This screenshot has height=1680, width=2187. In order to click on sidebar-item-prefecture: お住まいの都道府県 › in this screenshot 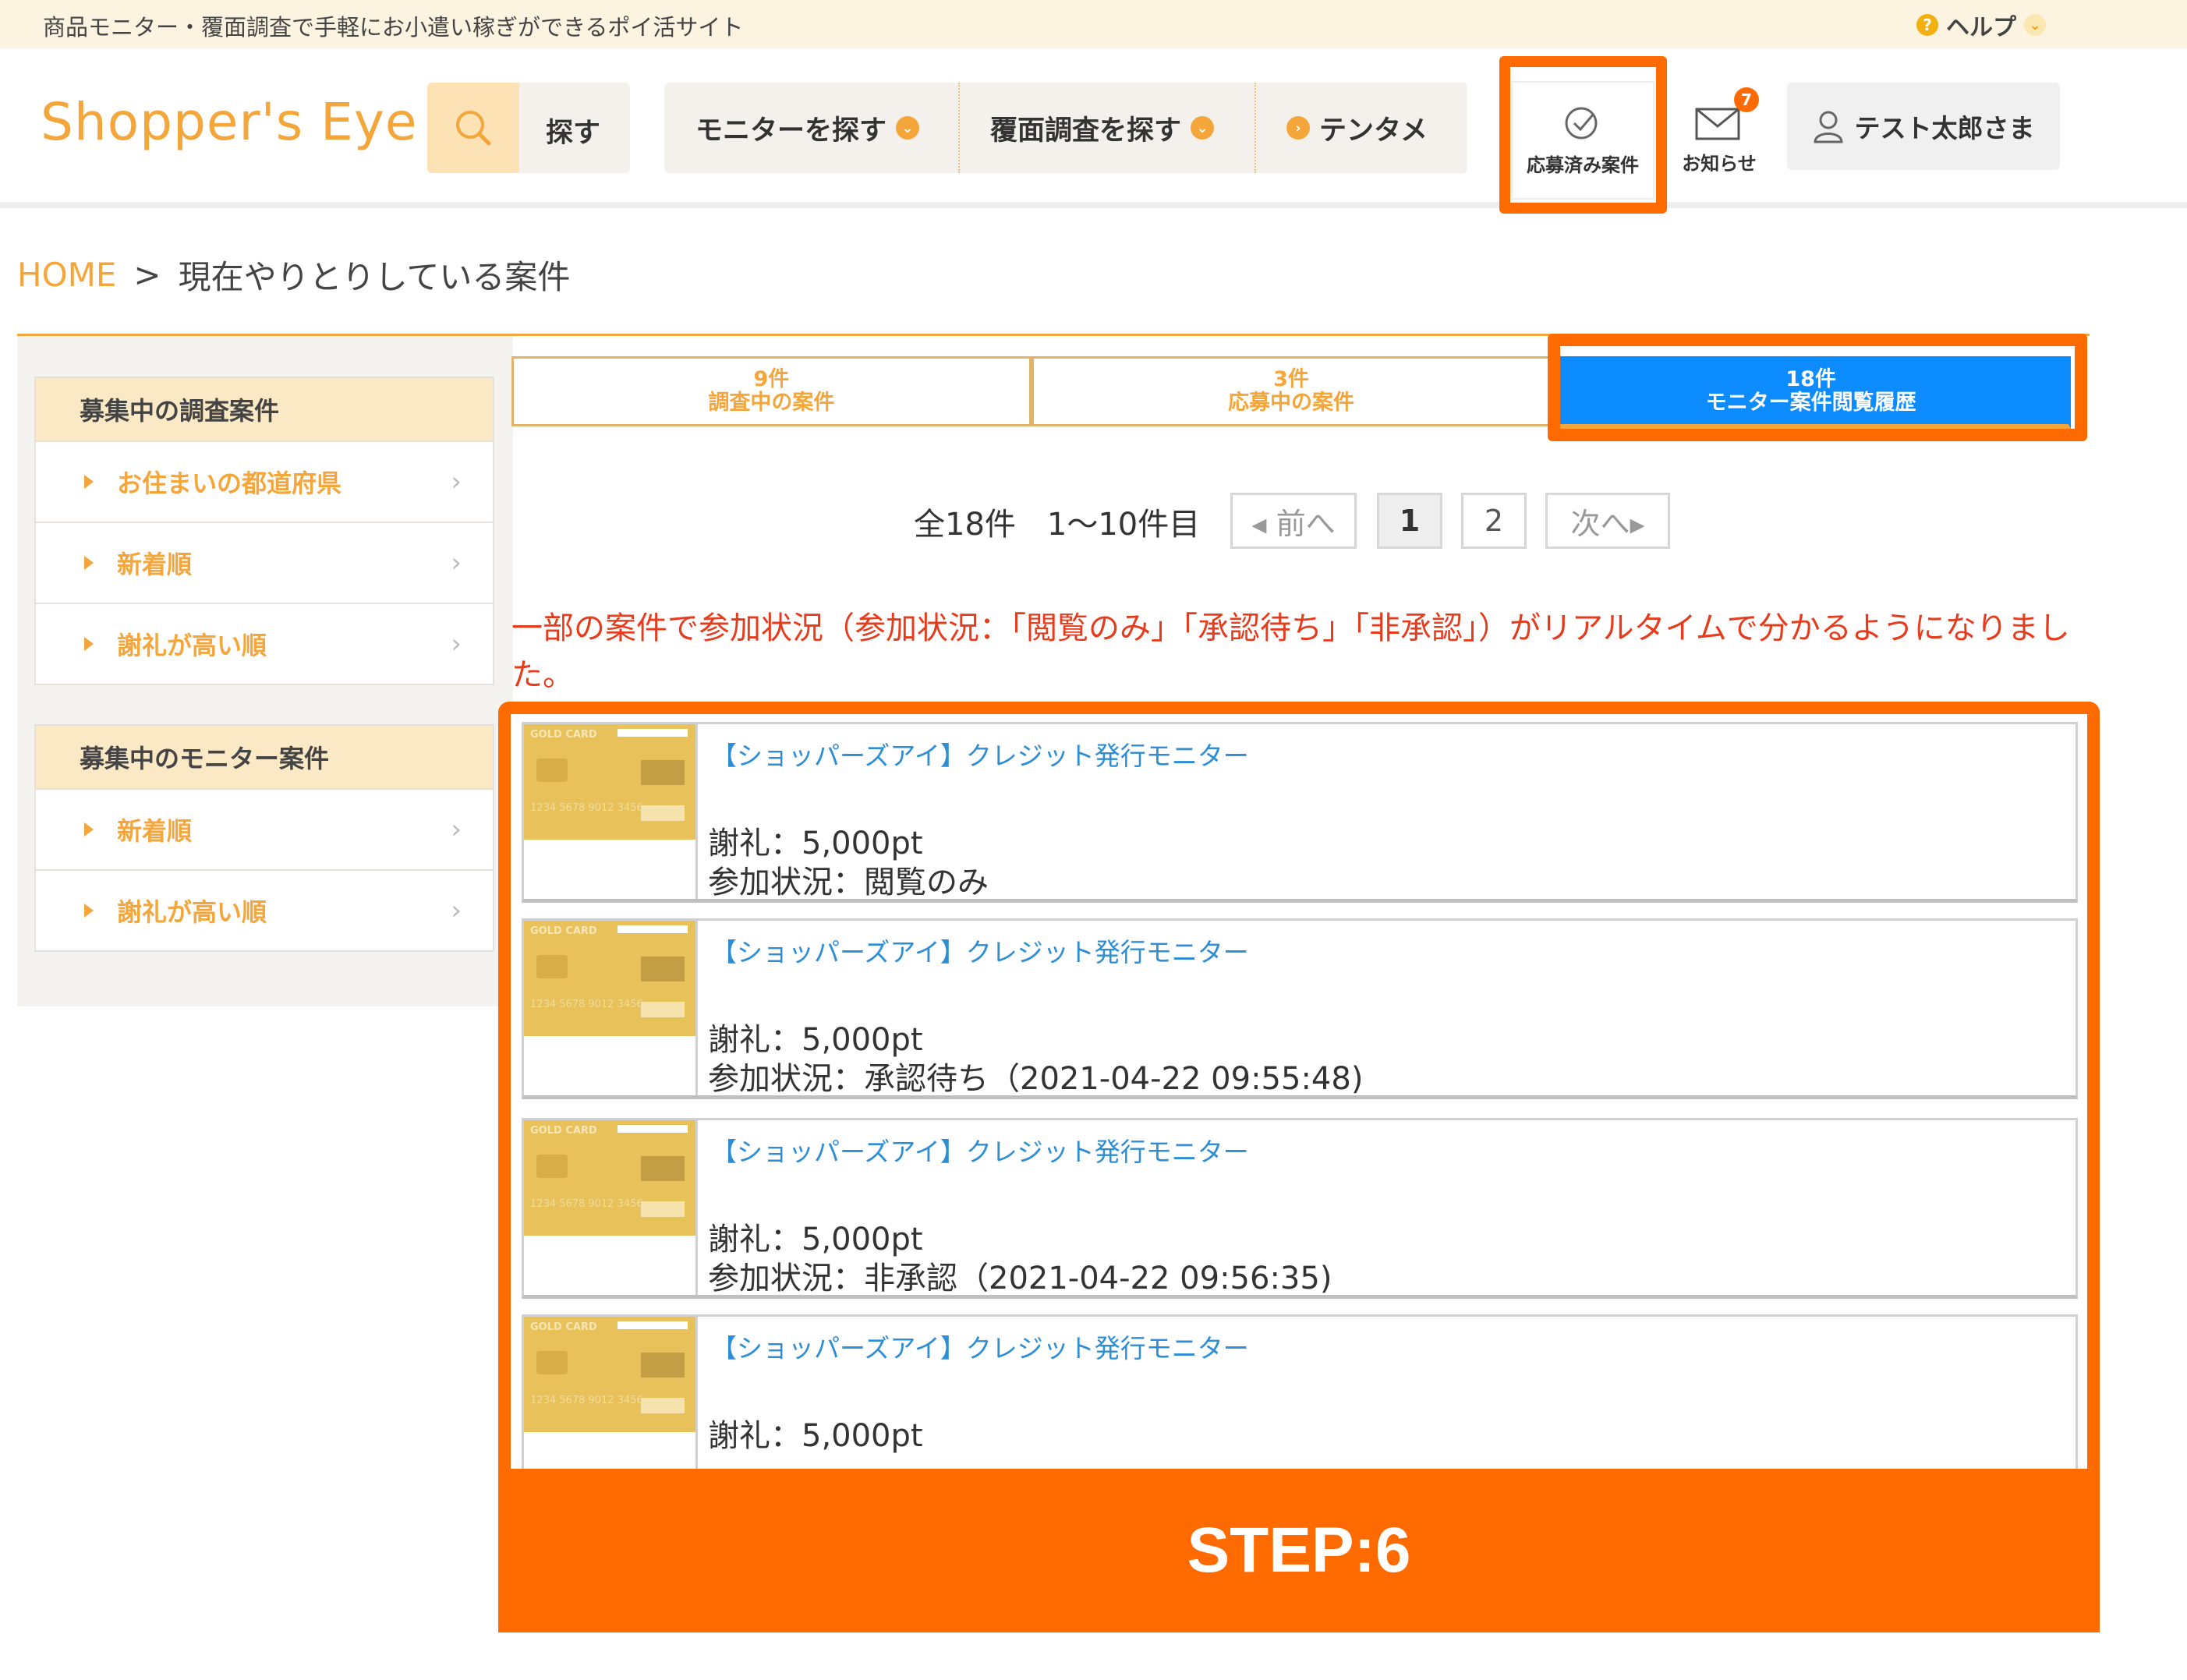, I will do `click(264, 481)`.